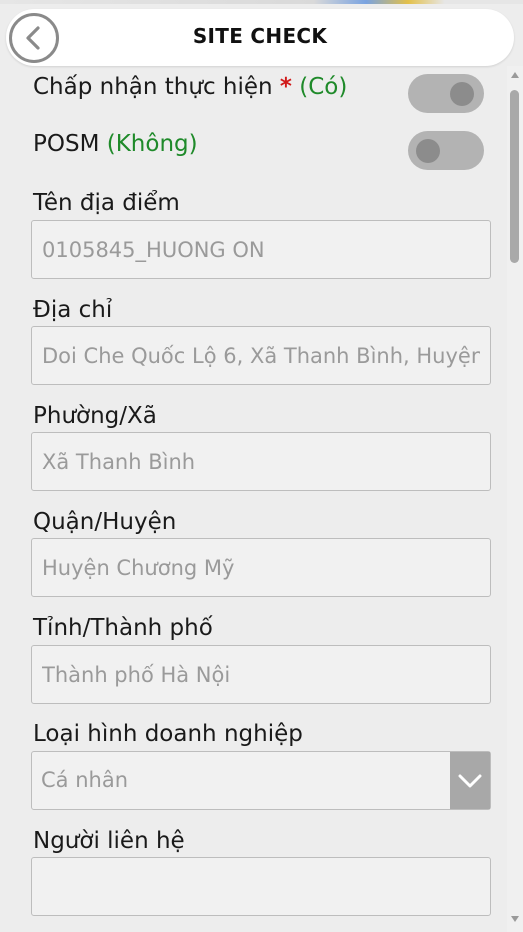 The height and width of the screenshot is (932, 523). Describe the element at coordinates (514, 176) in the screenshot. I see `scroll-thumb` at that location.